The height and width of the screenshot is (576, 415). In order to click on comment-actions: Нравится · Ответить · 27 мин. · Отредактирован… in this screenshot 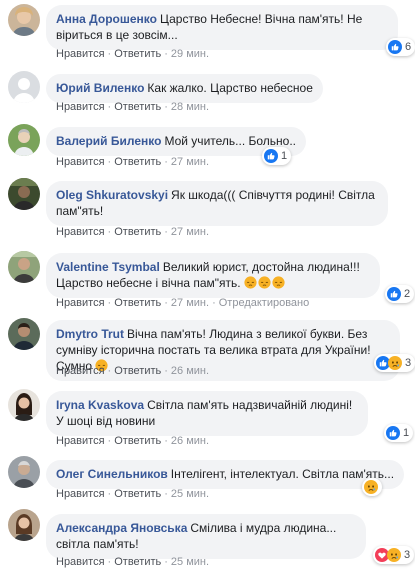, I will do `click(182, 303)`.